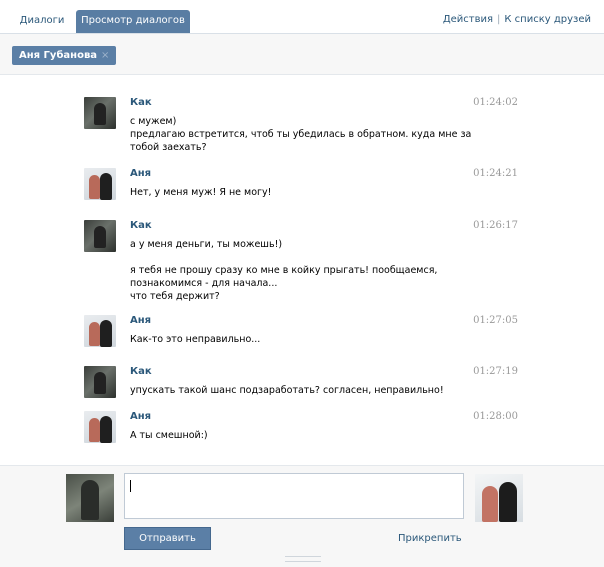 The width and height of the screenshot is (604, 567). I want to click on message-time: 01:24:02, so click(495, 102).